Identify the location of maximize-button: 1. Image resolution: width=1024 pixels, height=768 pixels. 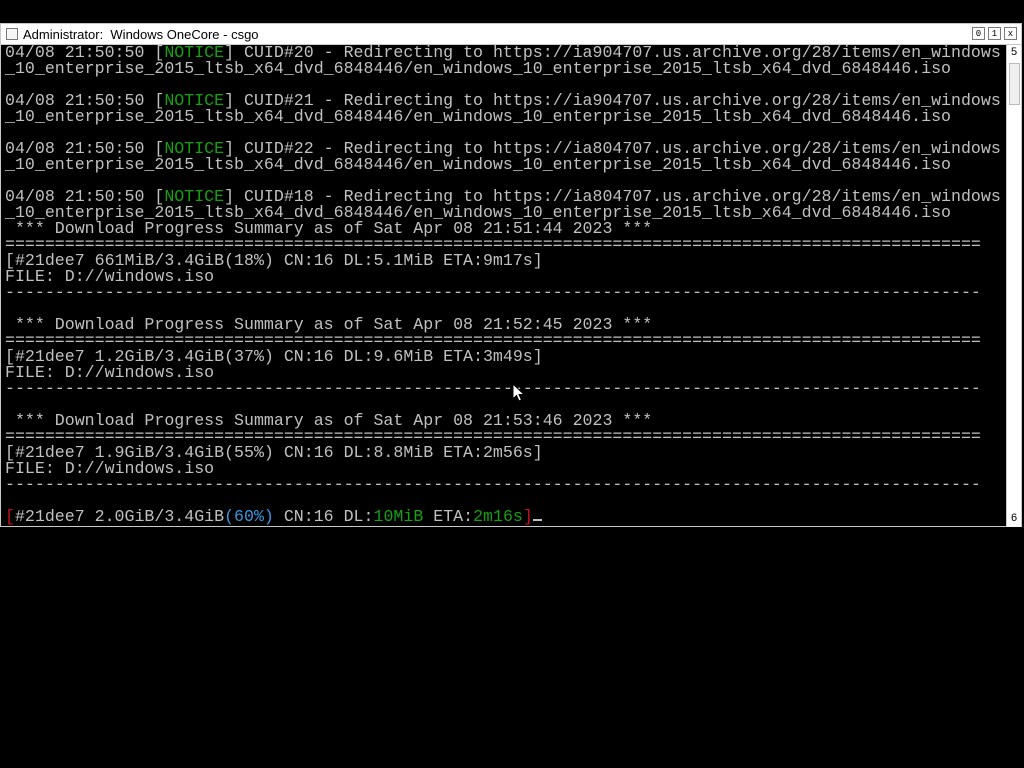
(994, 33).